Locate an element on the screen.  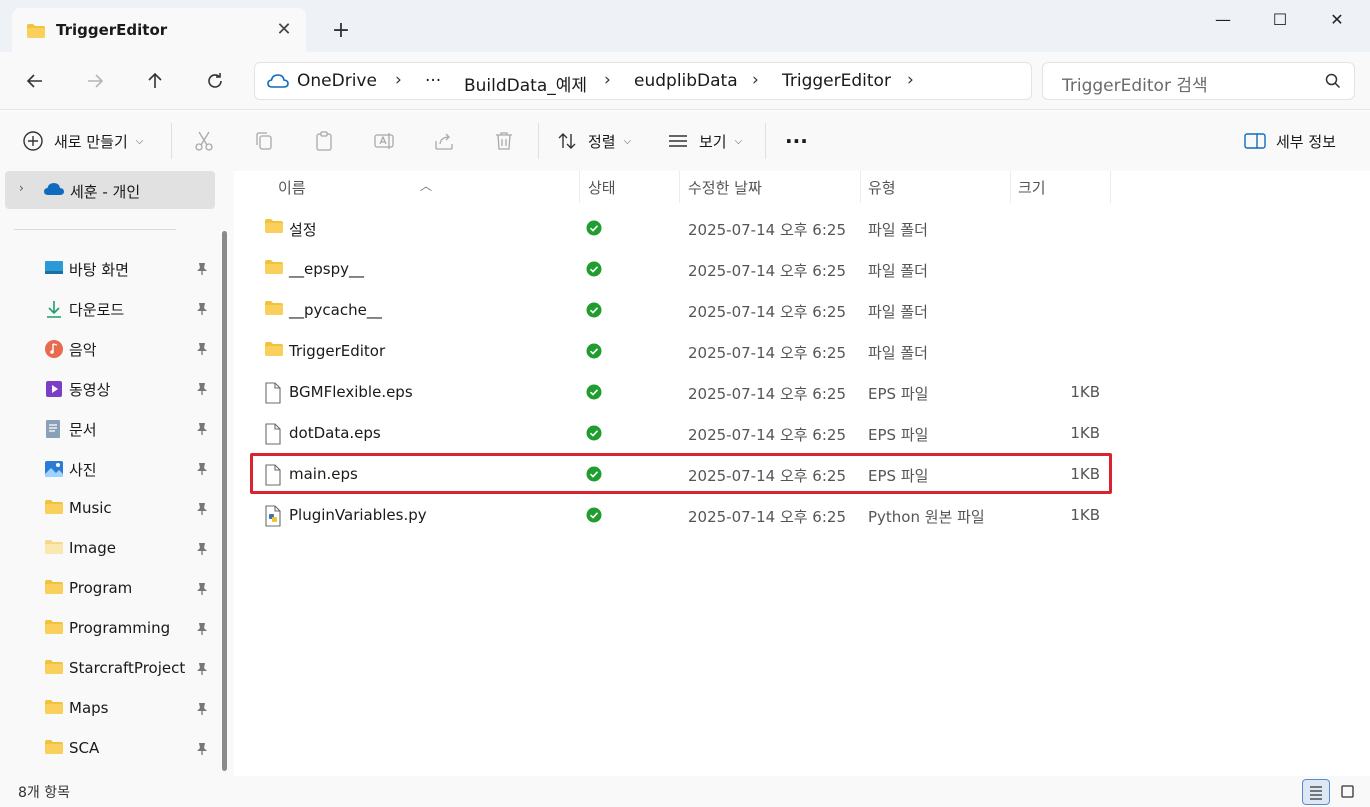
sidebar-item-label: Programming is located at coordinates (120, 628).